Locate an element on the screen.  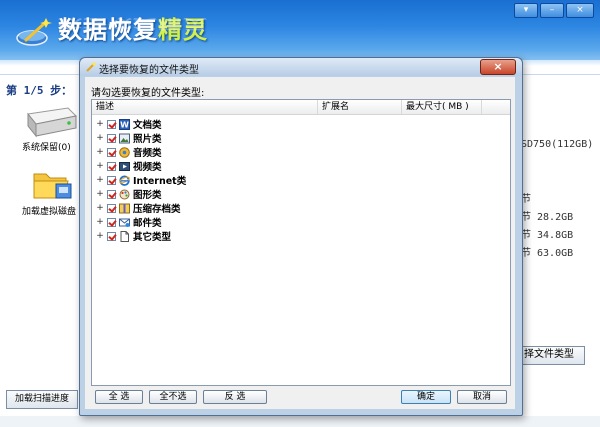
list-header: 描述 扩展名 最大尺寸( MB ) is located at coordinates (301, 107).